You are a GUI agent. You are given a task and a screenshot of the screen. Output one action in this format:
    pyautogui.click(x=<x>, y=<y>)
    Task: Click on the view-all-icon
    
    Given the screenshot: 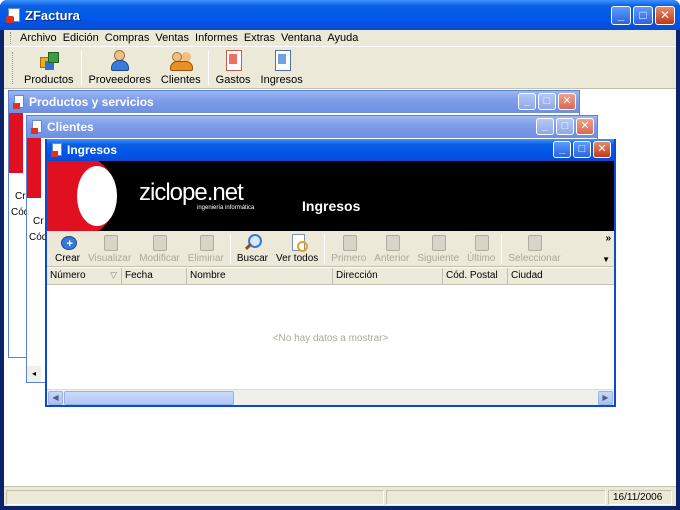 What is the action you would take?
    pyautogui.click(x=298, y=242)
    